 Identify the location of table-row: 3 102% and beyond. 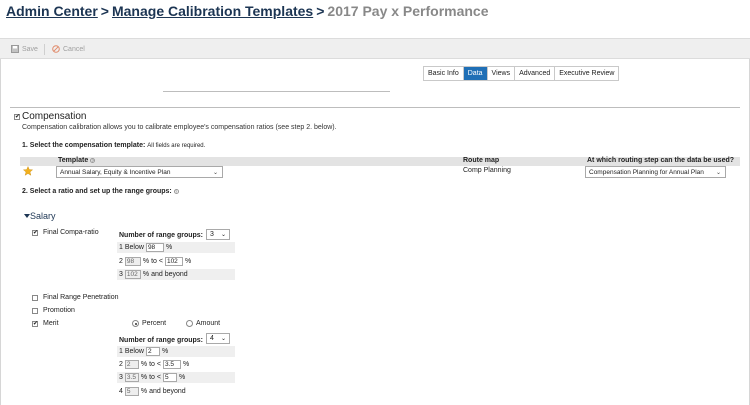
(176, 274).